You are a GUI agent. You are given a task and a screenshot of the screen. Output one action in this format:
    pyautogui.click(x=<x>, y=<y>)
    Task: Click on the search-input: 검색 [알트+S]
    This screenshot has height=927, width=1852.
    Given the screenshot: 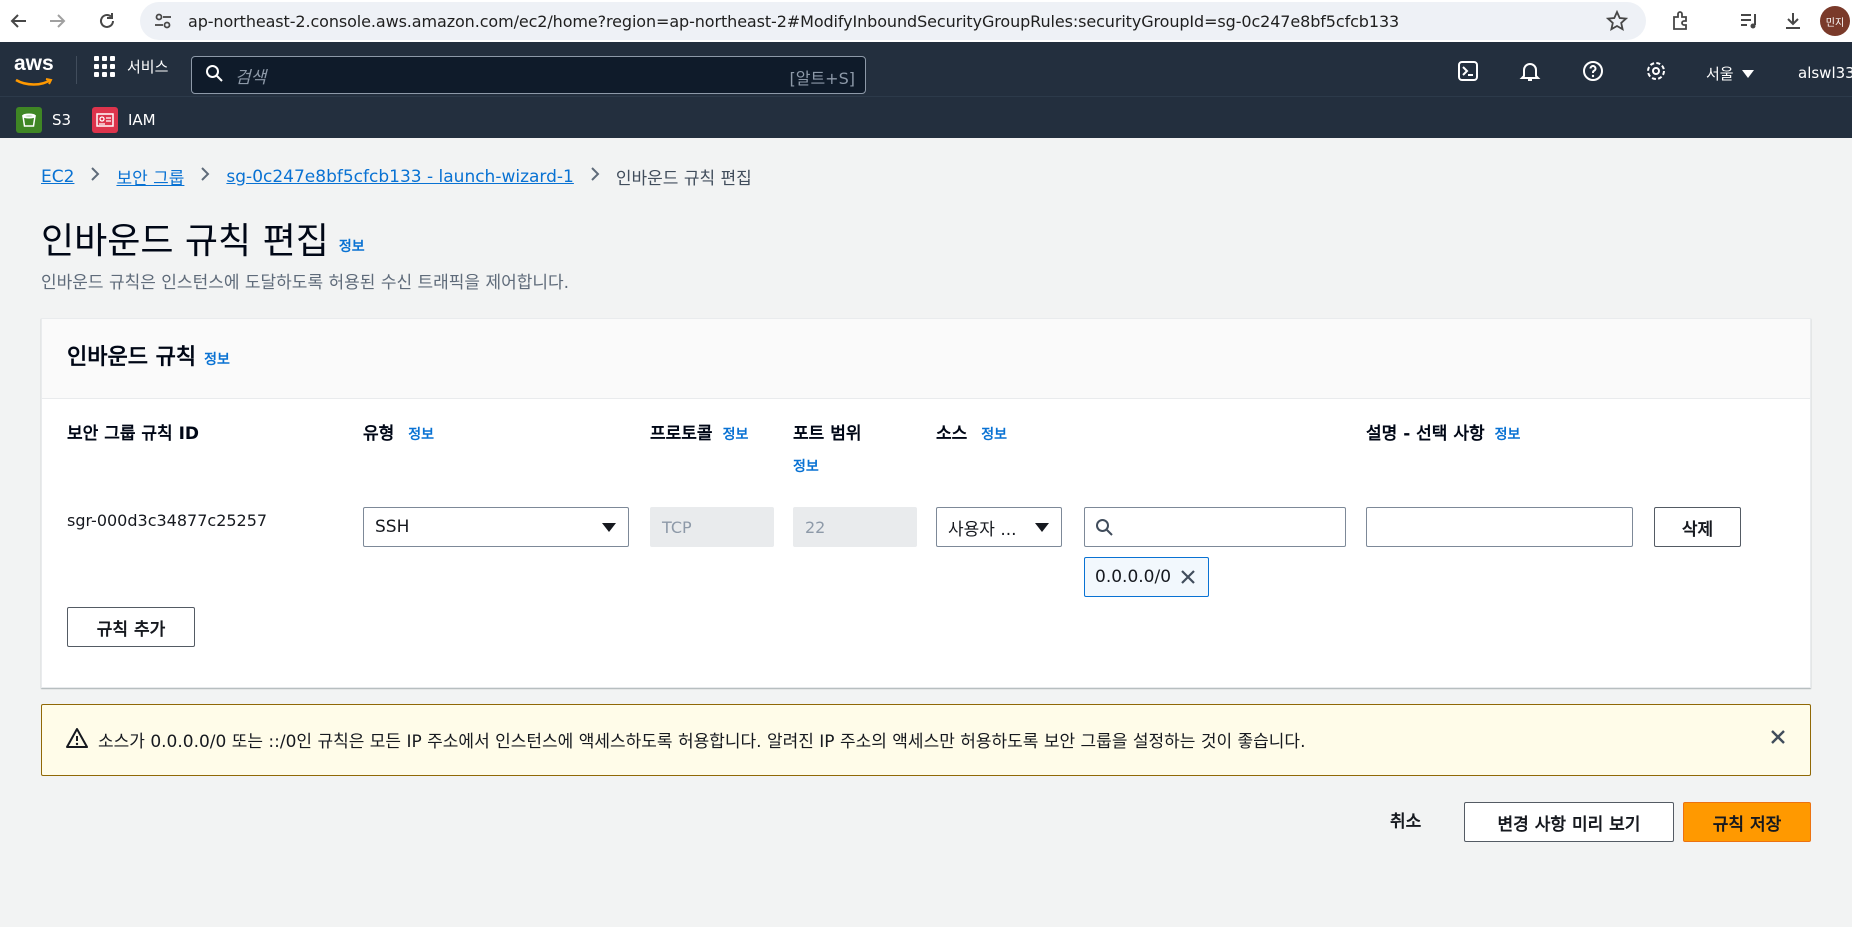 What is the action you would take?
    pyautogui.click(x=528, y=75)
    